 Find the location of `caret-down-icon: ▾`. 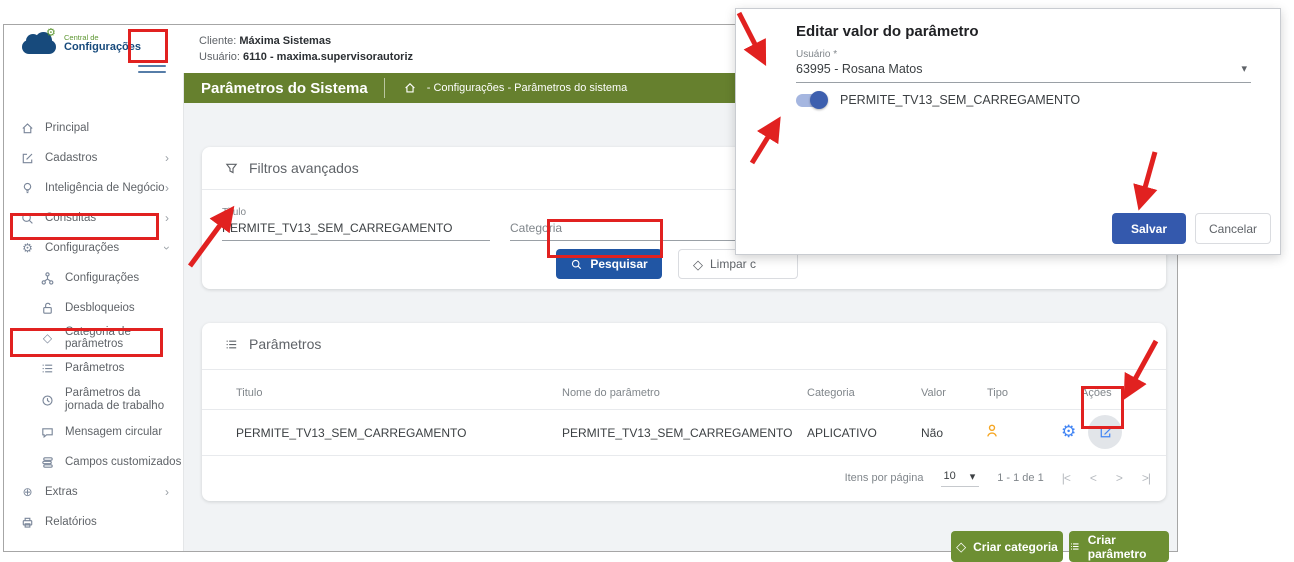

caret-down-icon: ▾ is located at coordinates (972, 476).